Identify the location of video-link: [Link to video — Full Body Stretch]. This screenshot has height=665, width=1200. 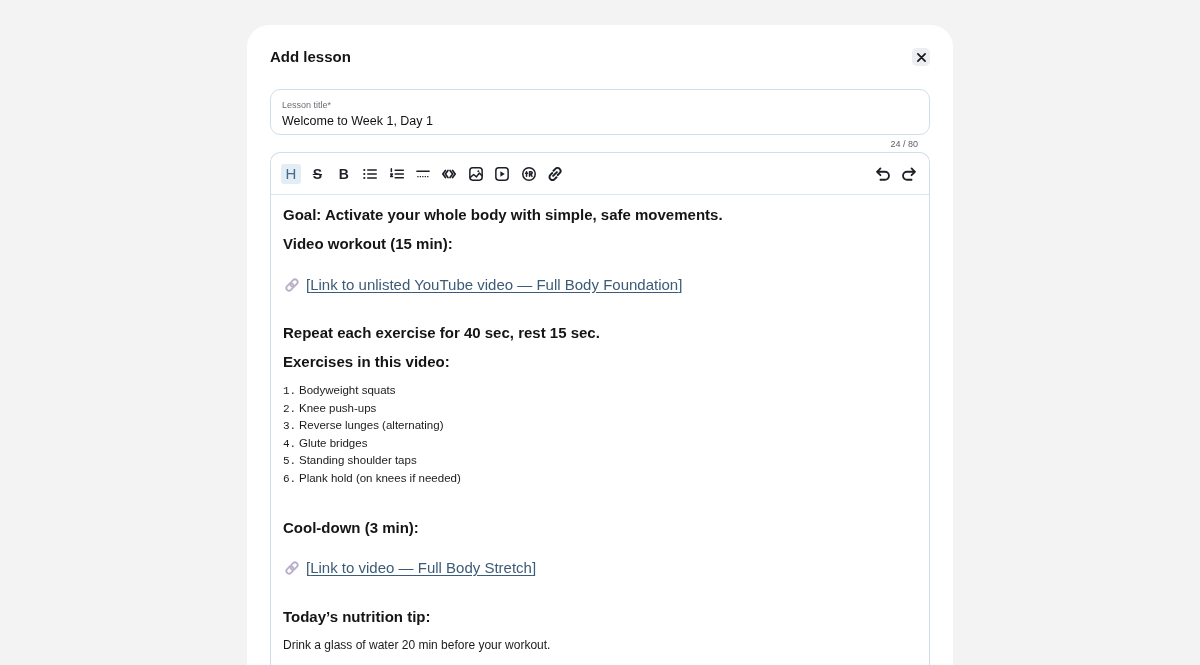
(421, 568).